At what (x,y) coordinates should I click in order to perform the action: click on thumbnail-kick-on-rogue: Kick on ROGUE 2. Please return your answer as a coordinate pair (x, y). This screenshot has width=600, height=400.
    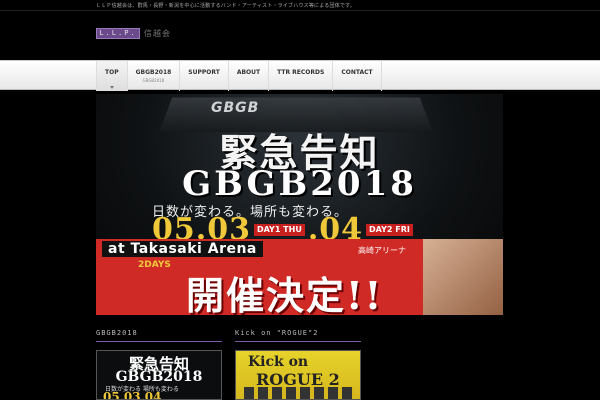
    Looking at the image, I should click on (298, 375).